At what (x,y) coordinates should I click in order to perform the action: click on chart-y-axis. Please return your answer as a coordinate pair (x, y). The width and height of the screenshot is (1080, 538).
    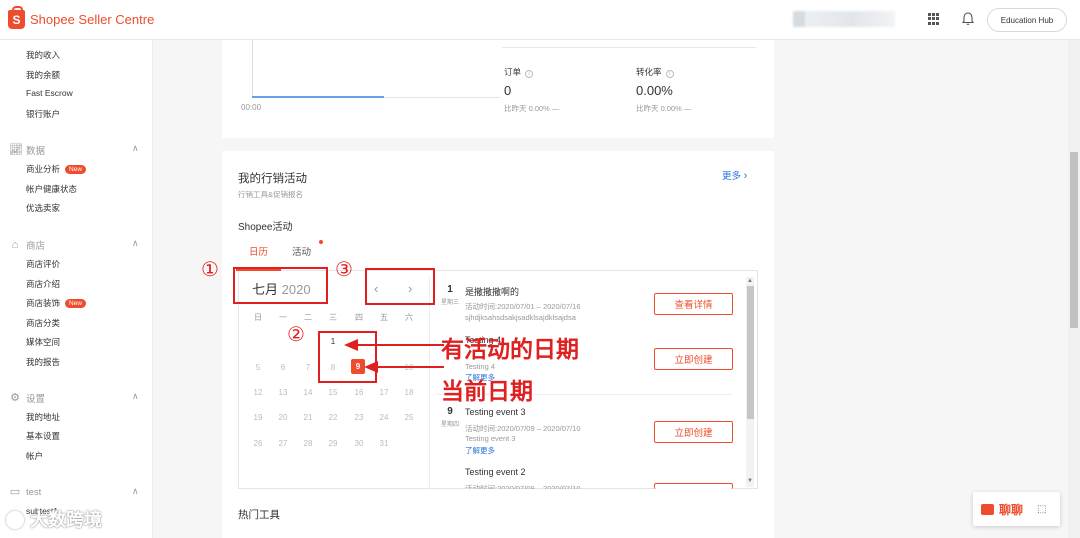
    Looking at the image, I should click on (252, 69).